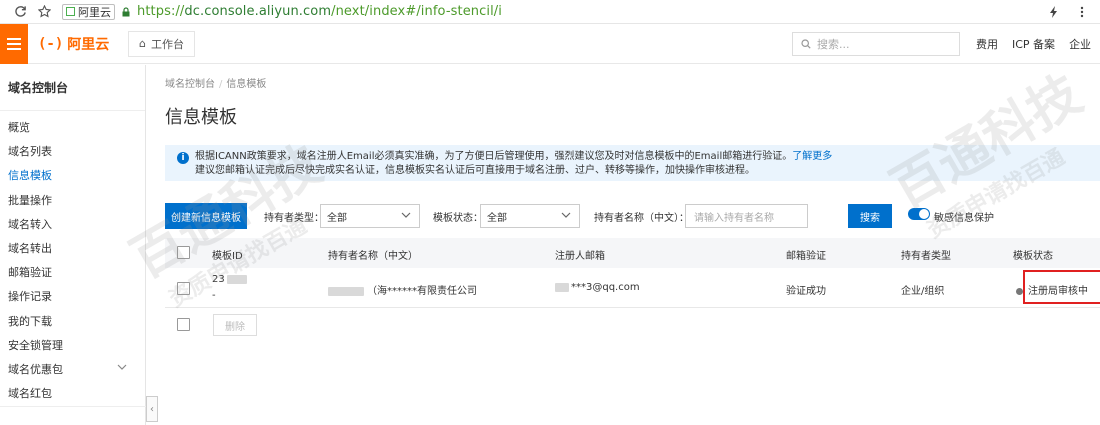 This screenshot has height=425, width=1100. Describe the element at coordinates (206, 216) in the screenshot. I see `create-template-button: 创建新信息模板` at that location.